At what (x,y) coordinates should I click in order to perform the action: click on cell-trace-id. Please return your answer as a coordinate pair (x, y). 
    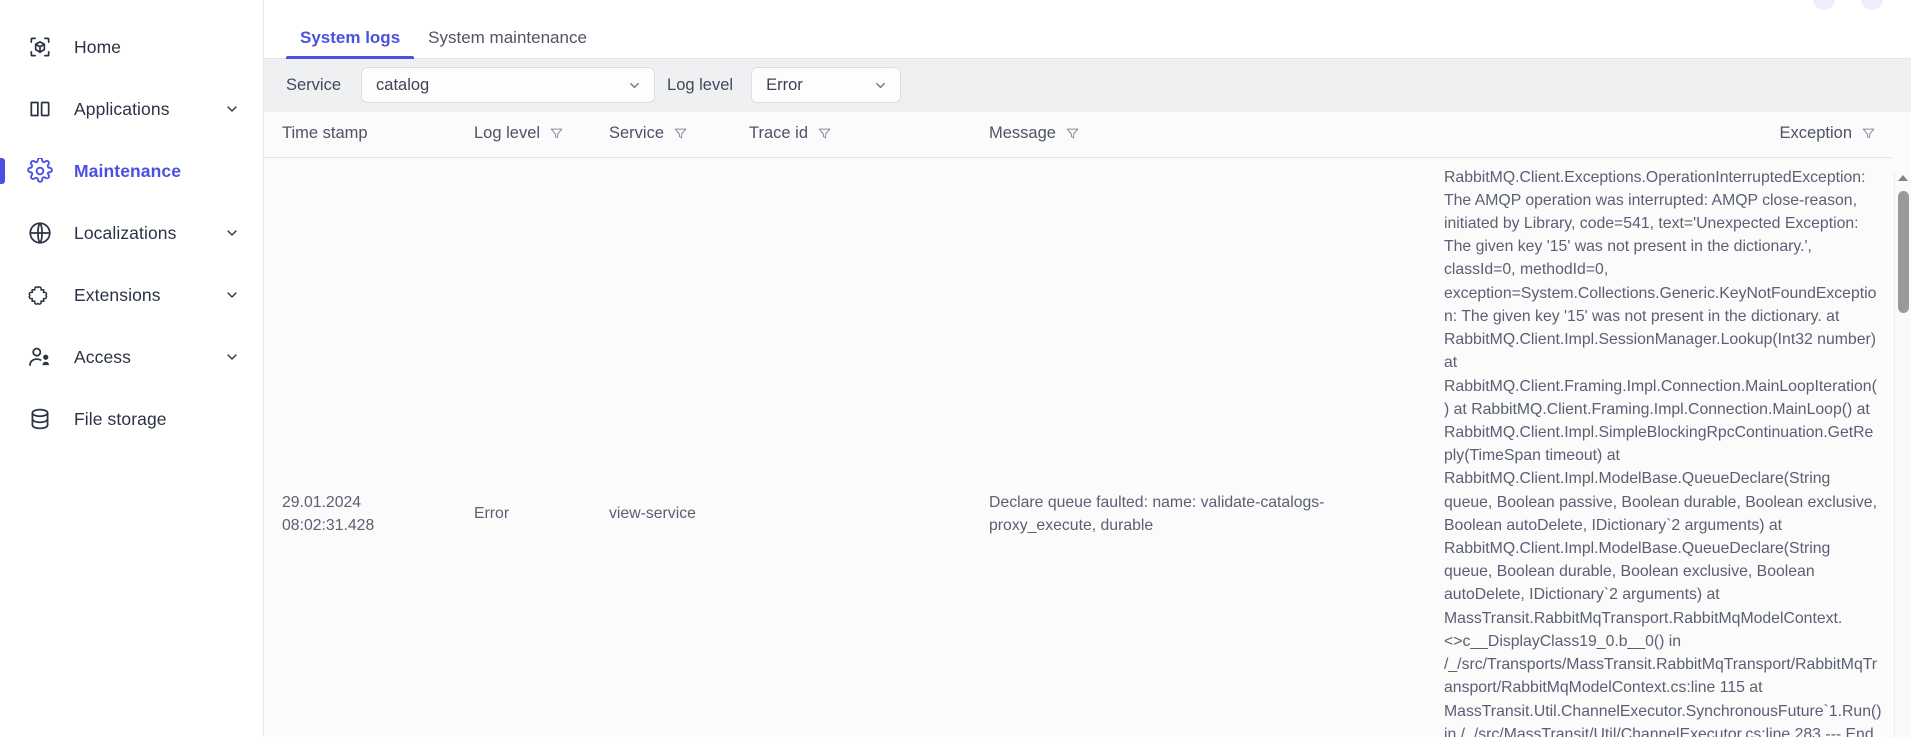
    Looking at the image, I should click on (859, 447).